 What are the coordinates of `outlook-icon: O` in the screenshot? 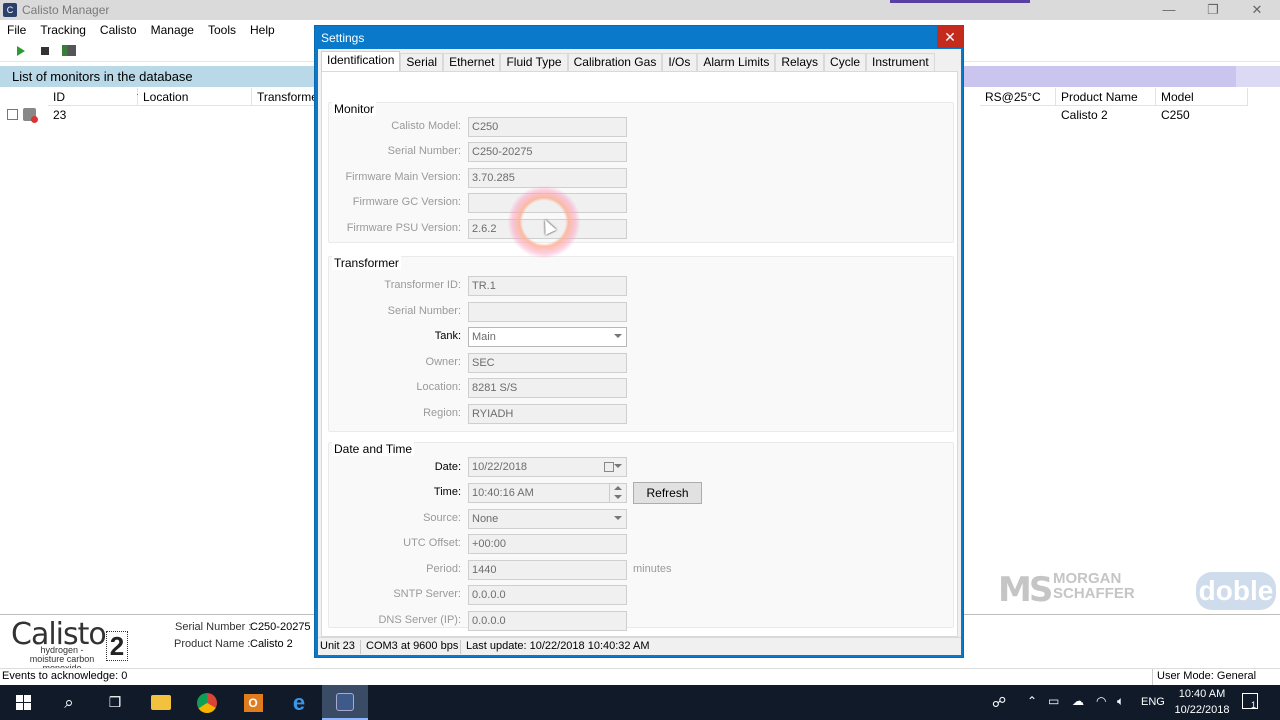 It's located at (253, 702).